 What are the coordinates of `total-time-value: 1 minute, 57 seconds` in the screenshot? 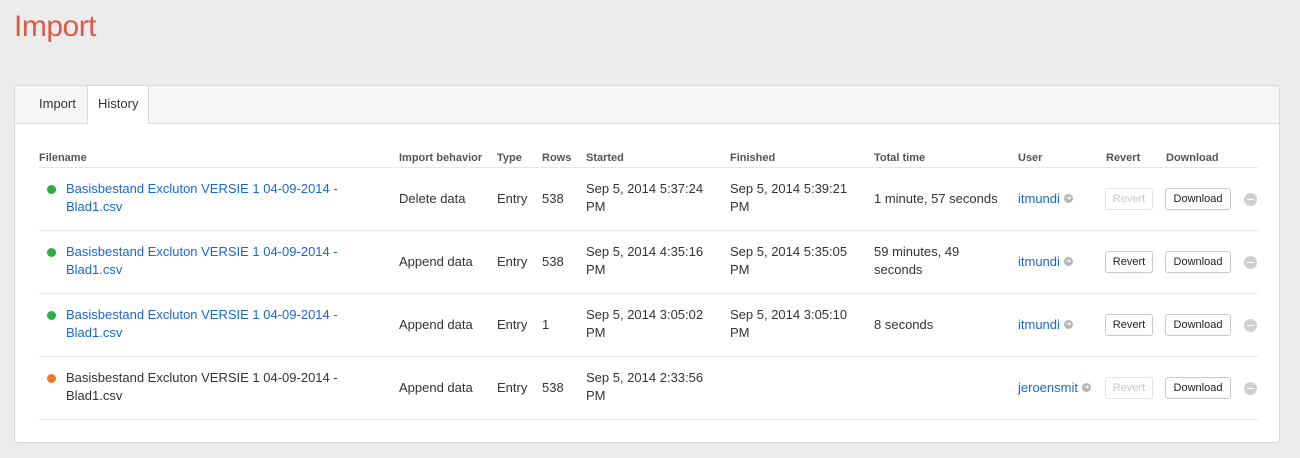 It's located at (936, 199).